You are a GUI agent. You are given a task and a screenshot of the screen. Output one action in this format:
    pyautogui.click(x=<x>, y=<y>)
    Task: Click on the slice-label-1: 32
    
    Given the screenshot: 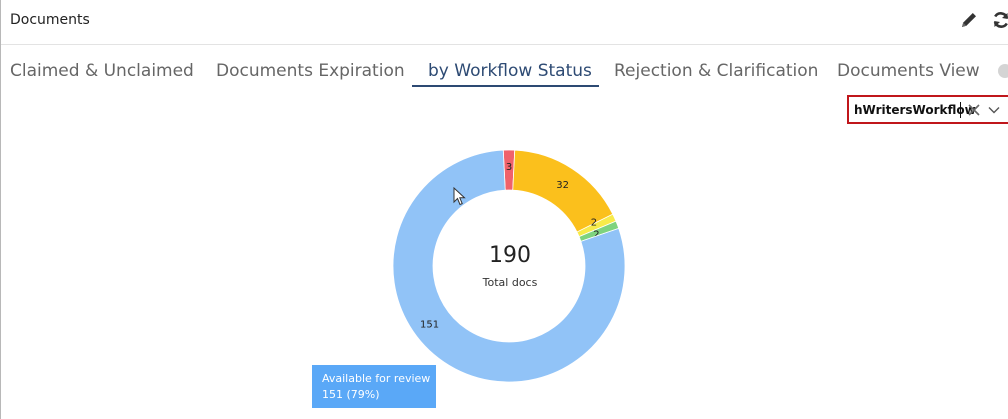 What is the action you would take?
    pyautogui.click(x=562, y=185)
    